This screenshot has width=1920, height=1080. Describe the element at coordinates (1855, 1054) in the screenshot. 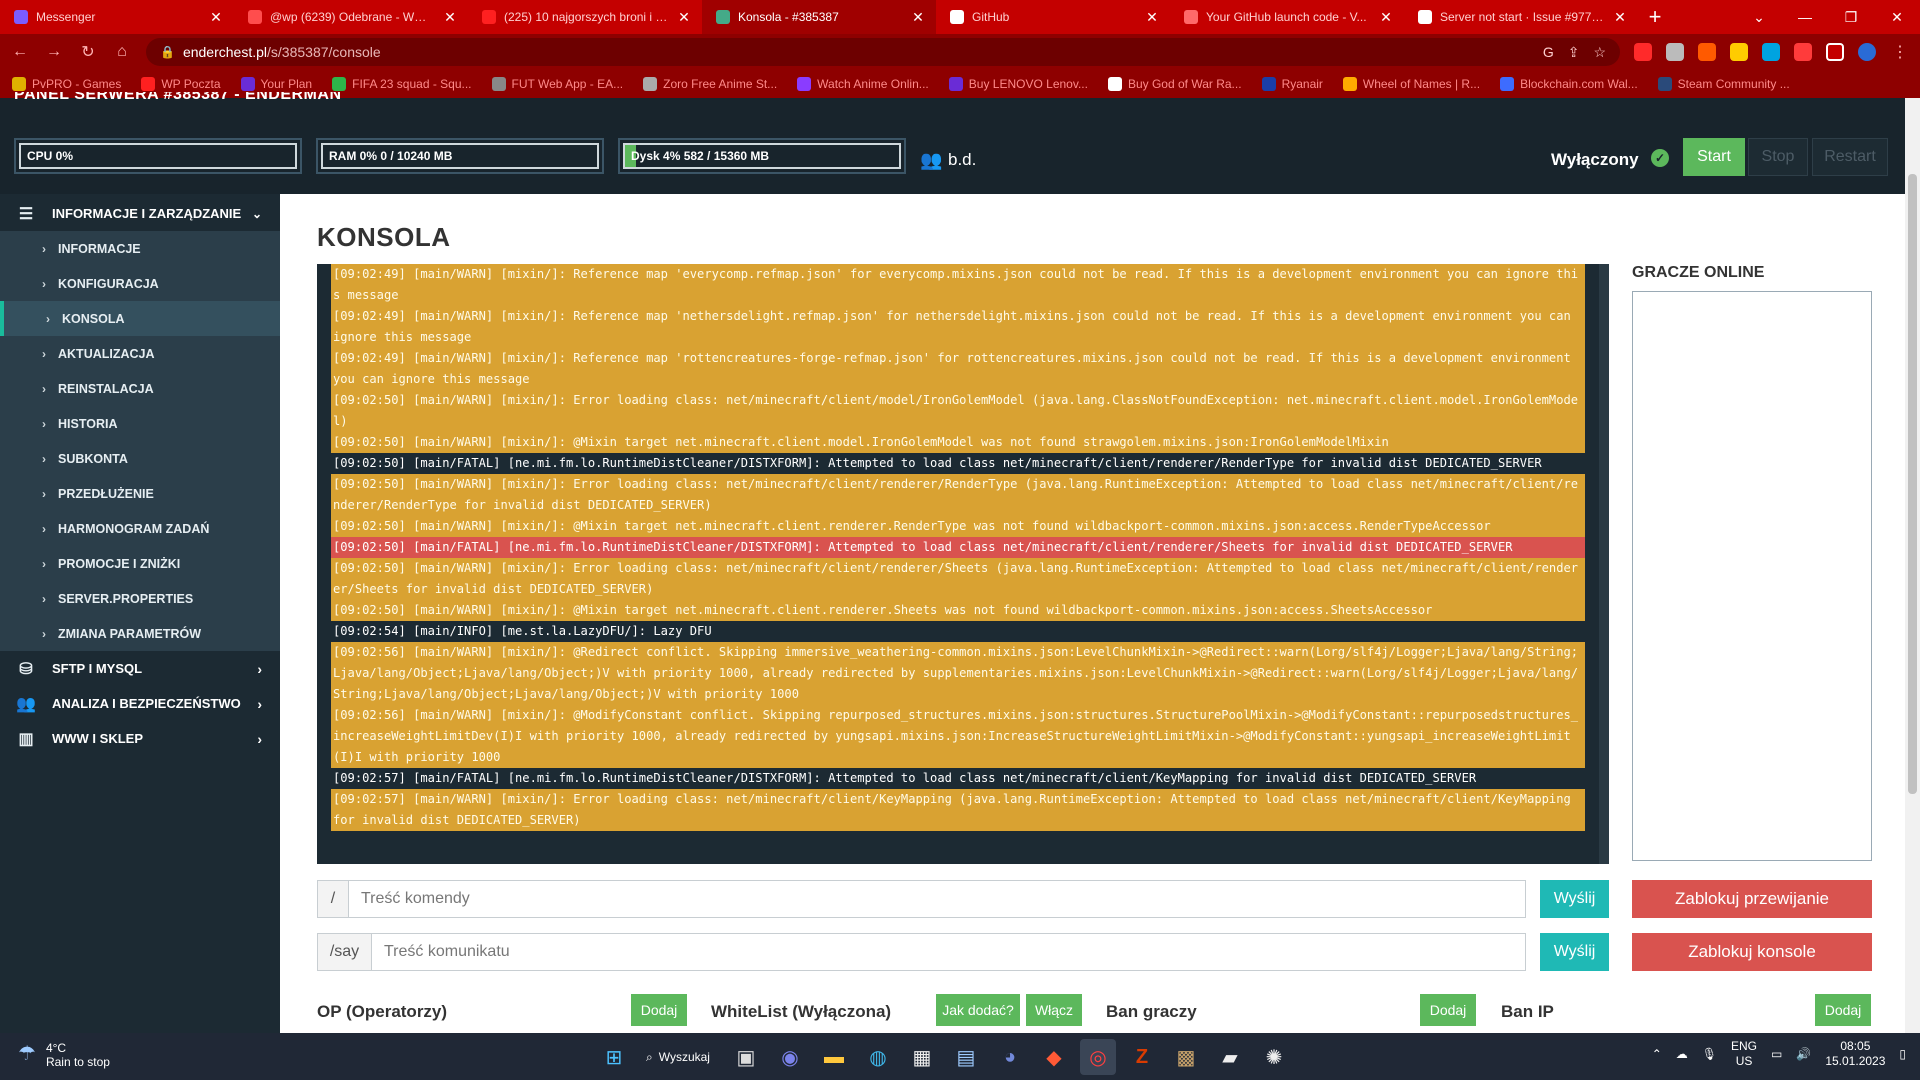

I see `clock: 08:05 15.01.2023` at that location.